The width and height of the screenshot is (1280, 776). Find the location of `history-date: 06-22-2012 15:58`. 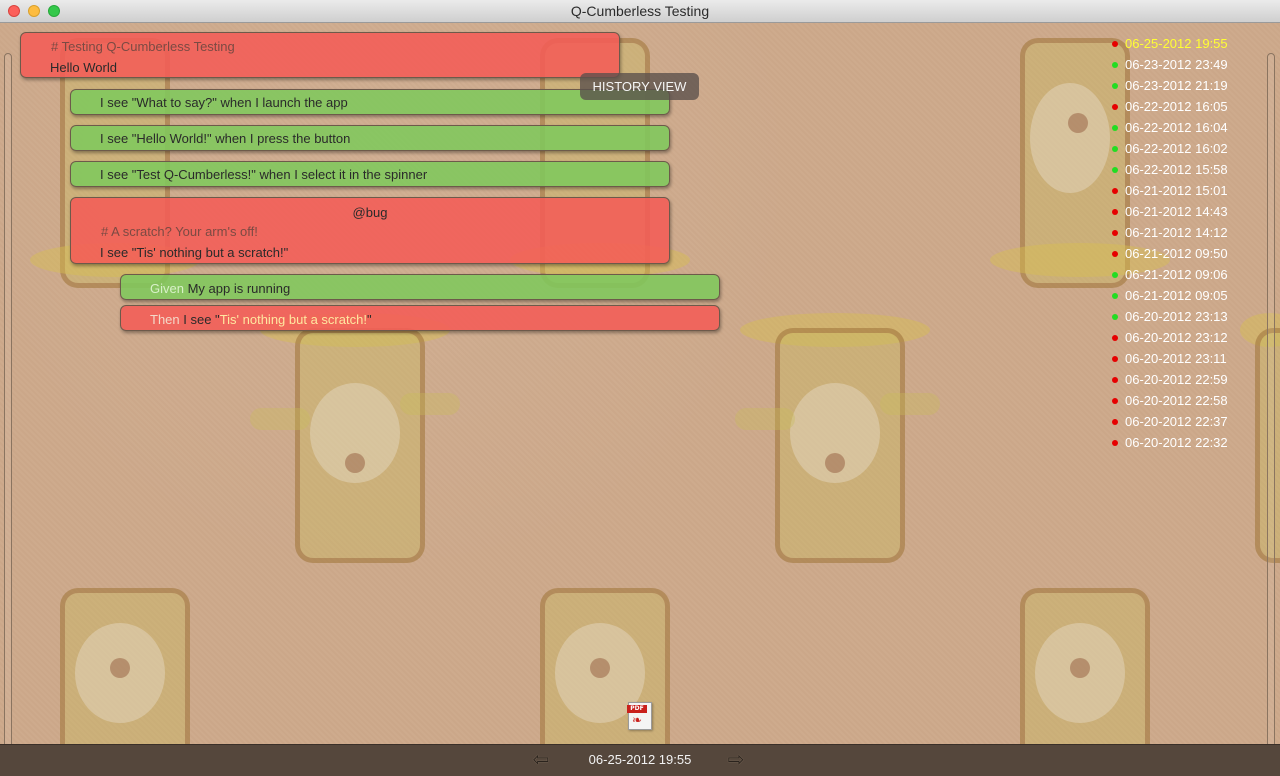

history-date: 06-22-2012 15:58 is located at coordinates (1176, 169).